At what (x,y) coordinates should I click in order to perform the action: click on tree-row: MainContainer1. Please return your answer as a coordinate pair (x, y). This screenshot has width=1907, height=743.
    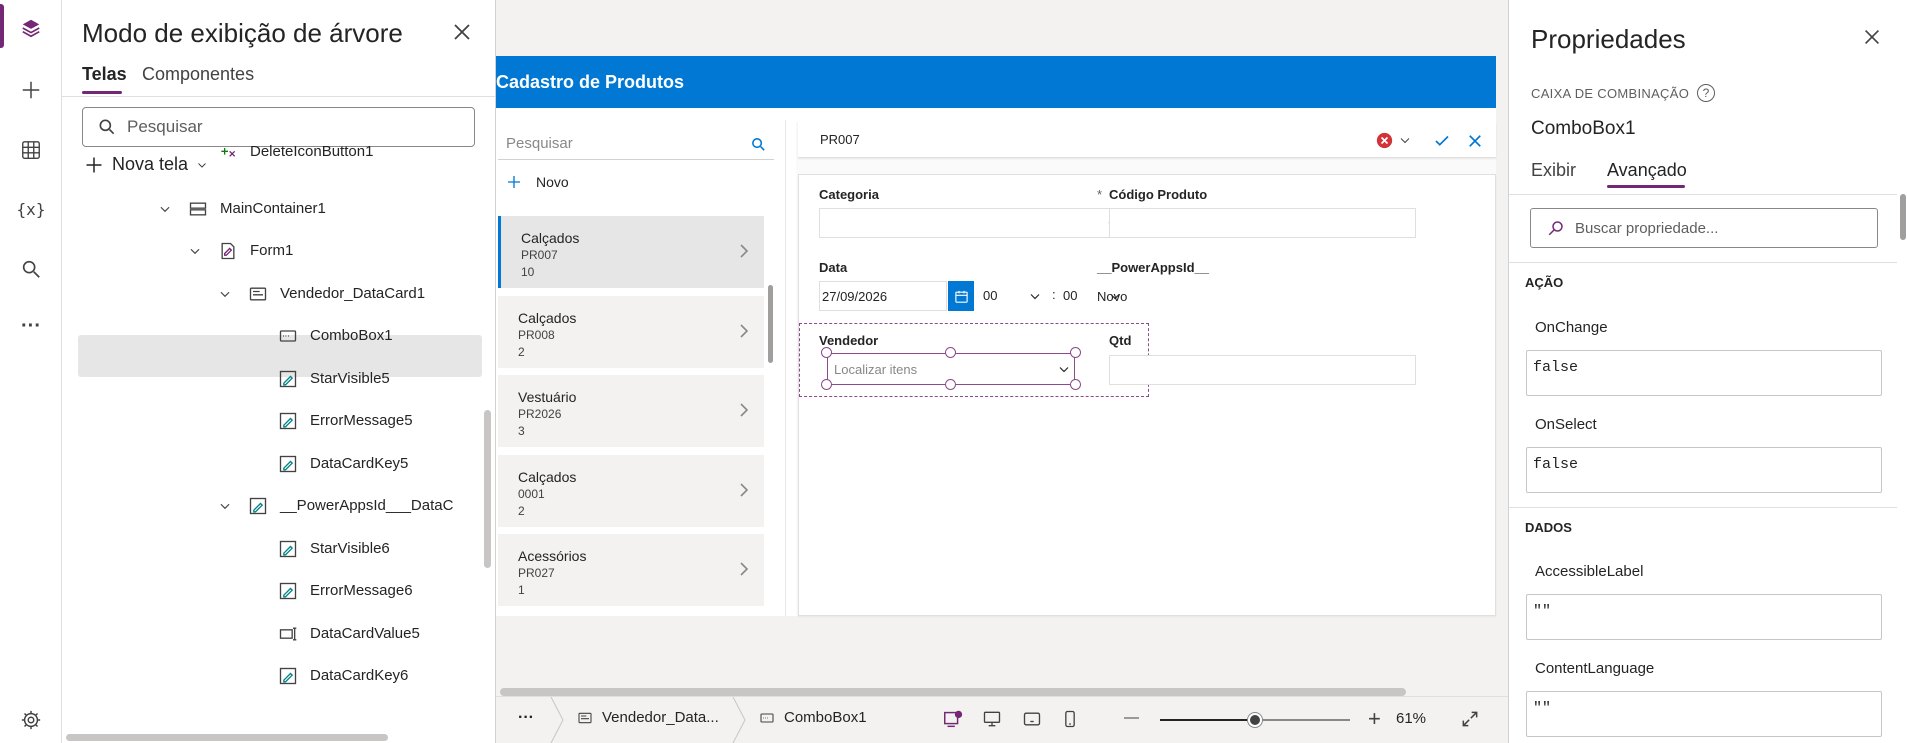
    Looking at the image, I should click on (272, 209).